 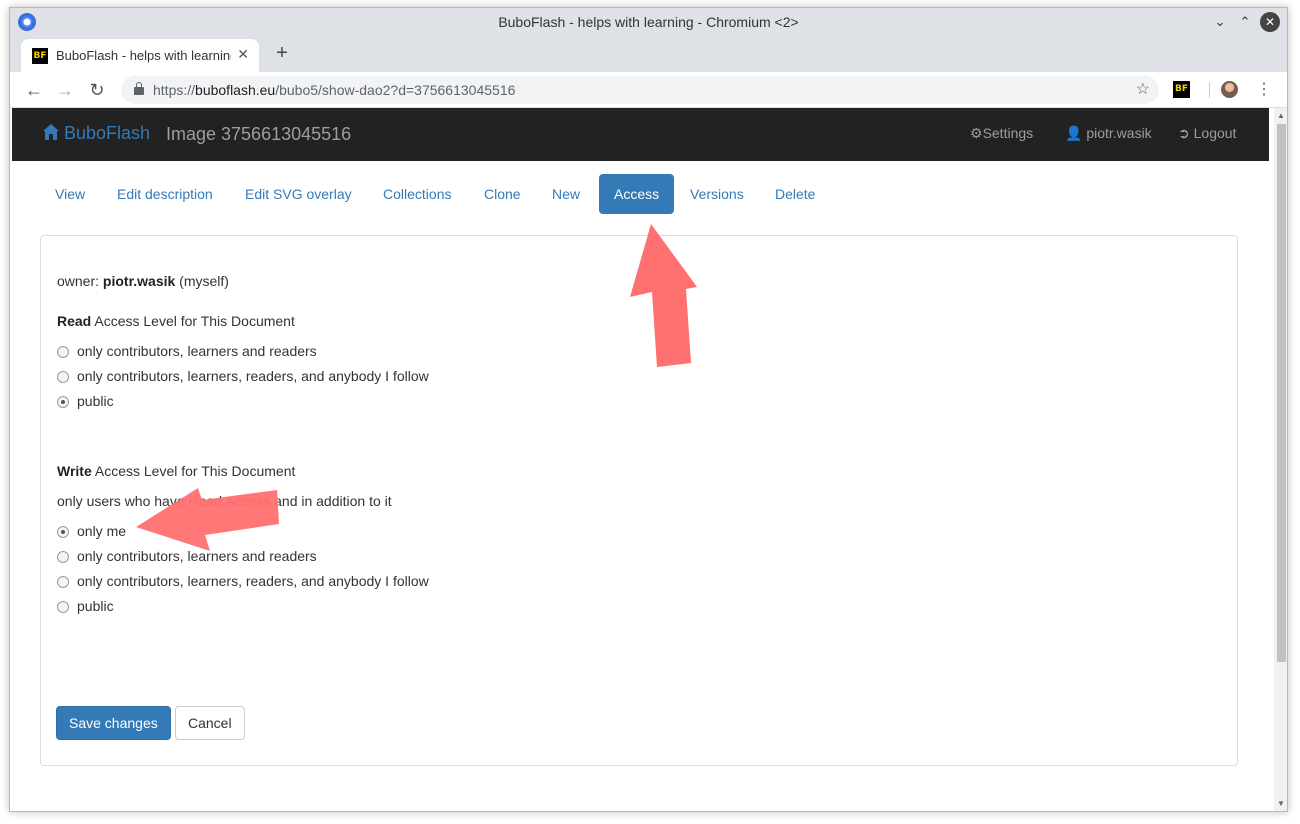 What do you see at coordinates (139, 88) in the screenshot?
I see `lock-icon` at bounding box center [139, 88].